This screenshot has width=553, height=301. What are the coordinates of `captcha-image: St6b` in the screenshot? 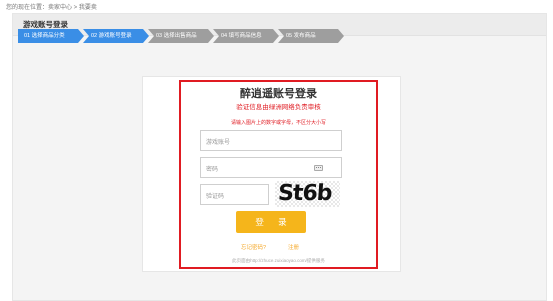 It's located at (307, 194).